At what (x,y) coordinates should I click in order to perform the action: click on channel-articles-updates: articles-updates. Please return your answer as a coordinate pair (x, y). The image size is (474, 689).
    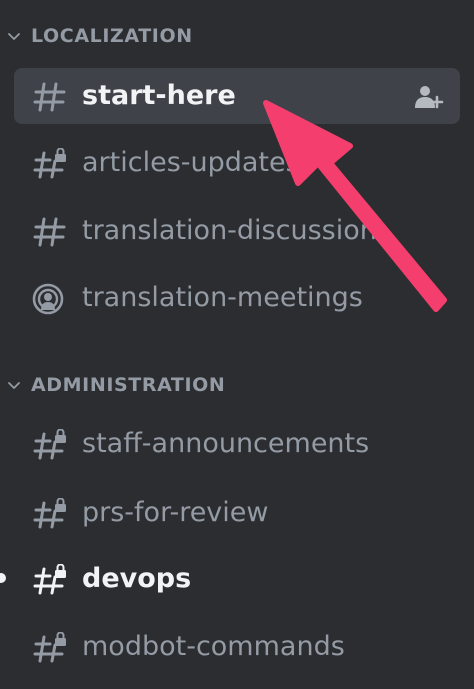
    Looking at the image, I should click on (237, 163).